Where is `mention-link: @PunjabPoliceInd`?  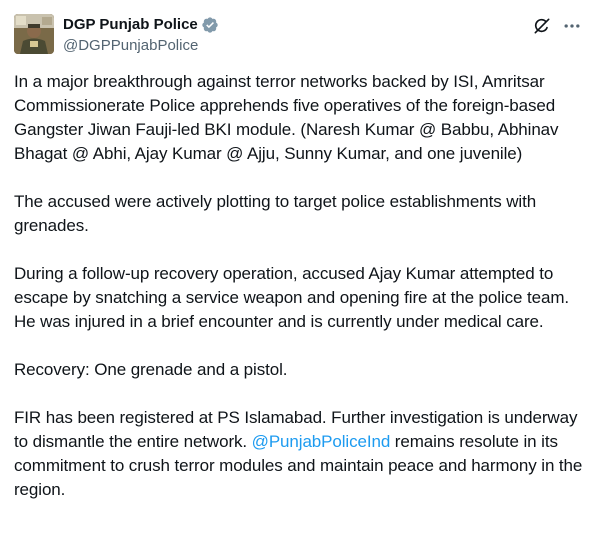 mention-link: @PunjabPoliceInd is located at coordinates (321, 441).